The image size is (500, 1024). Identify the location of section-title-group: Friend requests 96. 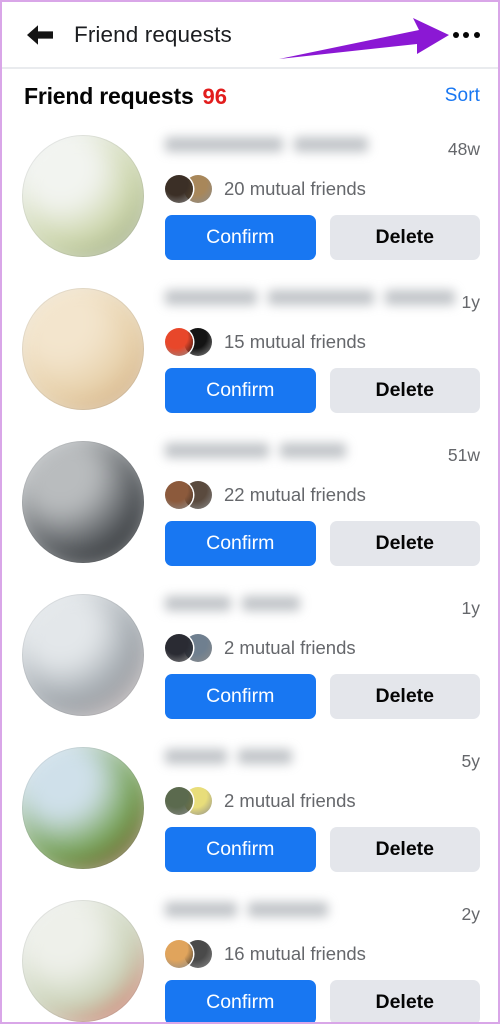
(125, 96).